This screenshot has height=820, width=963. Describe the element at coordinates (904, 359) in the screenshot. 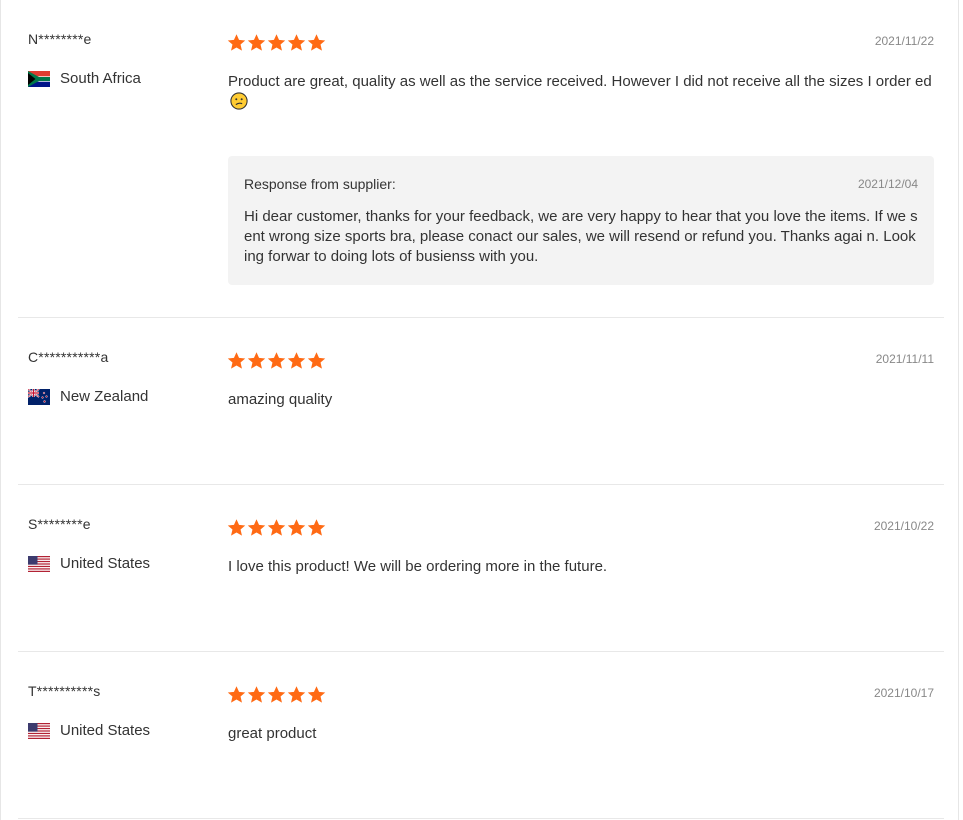

I see `review-date: 2021/11/11` at that location.